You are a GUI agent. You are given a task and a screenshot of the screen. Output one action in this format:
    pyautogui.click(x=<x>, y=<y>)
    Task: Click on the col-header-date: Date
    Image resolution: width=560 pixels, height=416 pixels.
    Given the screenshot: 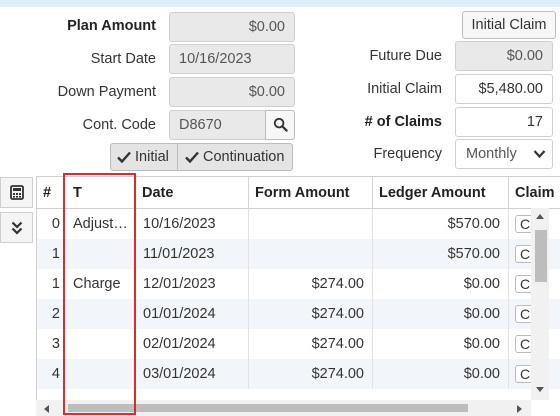 What is the action you would take?
    pyautogui.click(x=192, y=193)
    